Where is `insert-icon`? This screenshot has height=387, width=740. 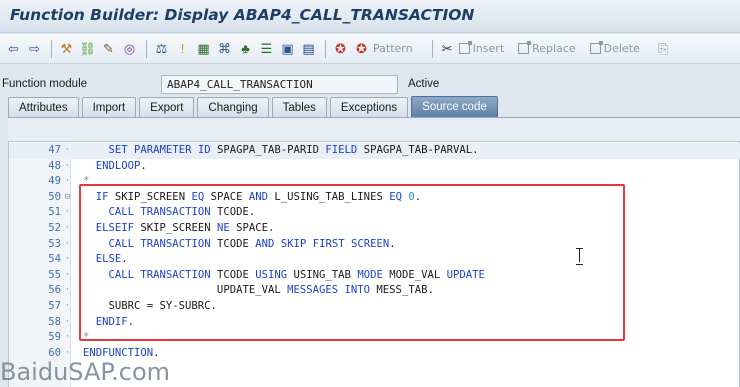
insert-icon is located at coordinates (465, 47).